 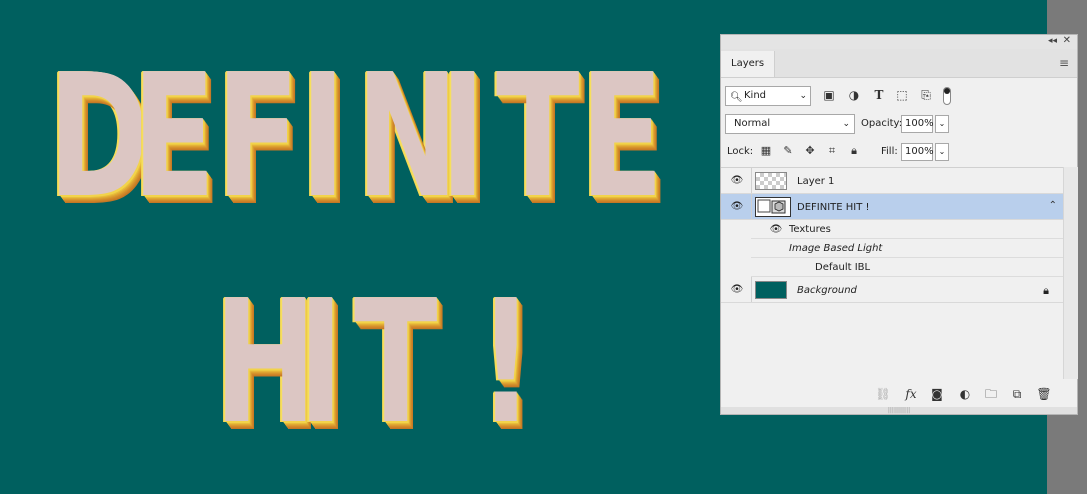 I want to click on adjustment-filter-icon: ◑, so click(x=854, y=95).